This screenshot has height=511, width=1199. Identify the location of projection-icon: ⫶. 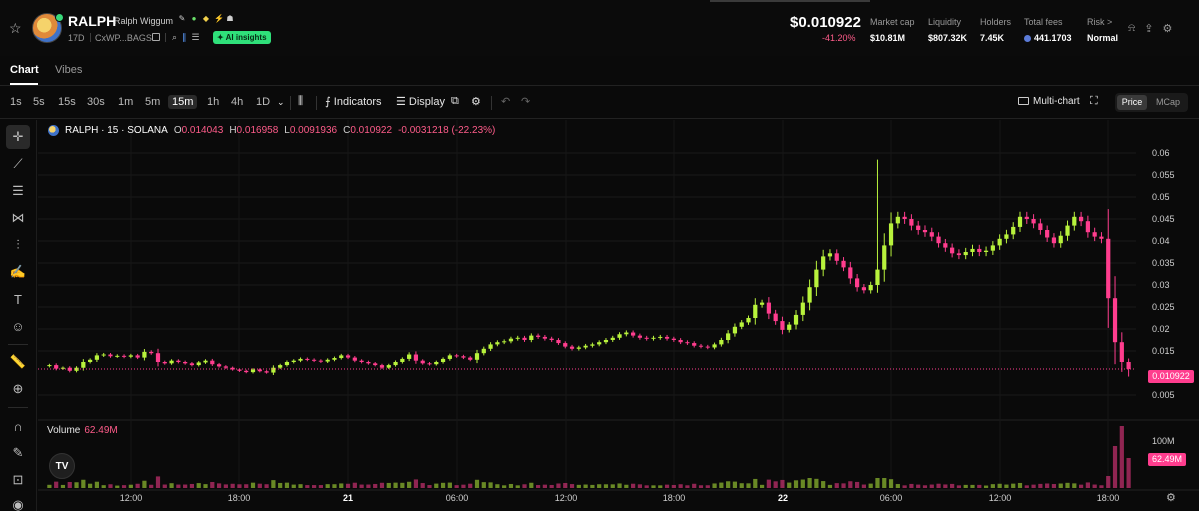
(18, 245).